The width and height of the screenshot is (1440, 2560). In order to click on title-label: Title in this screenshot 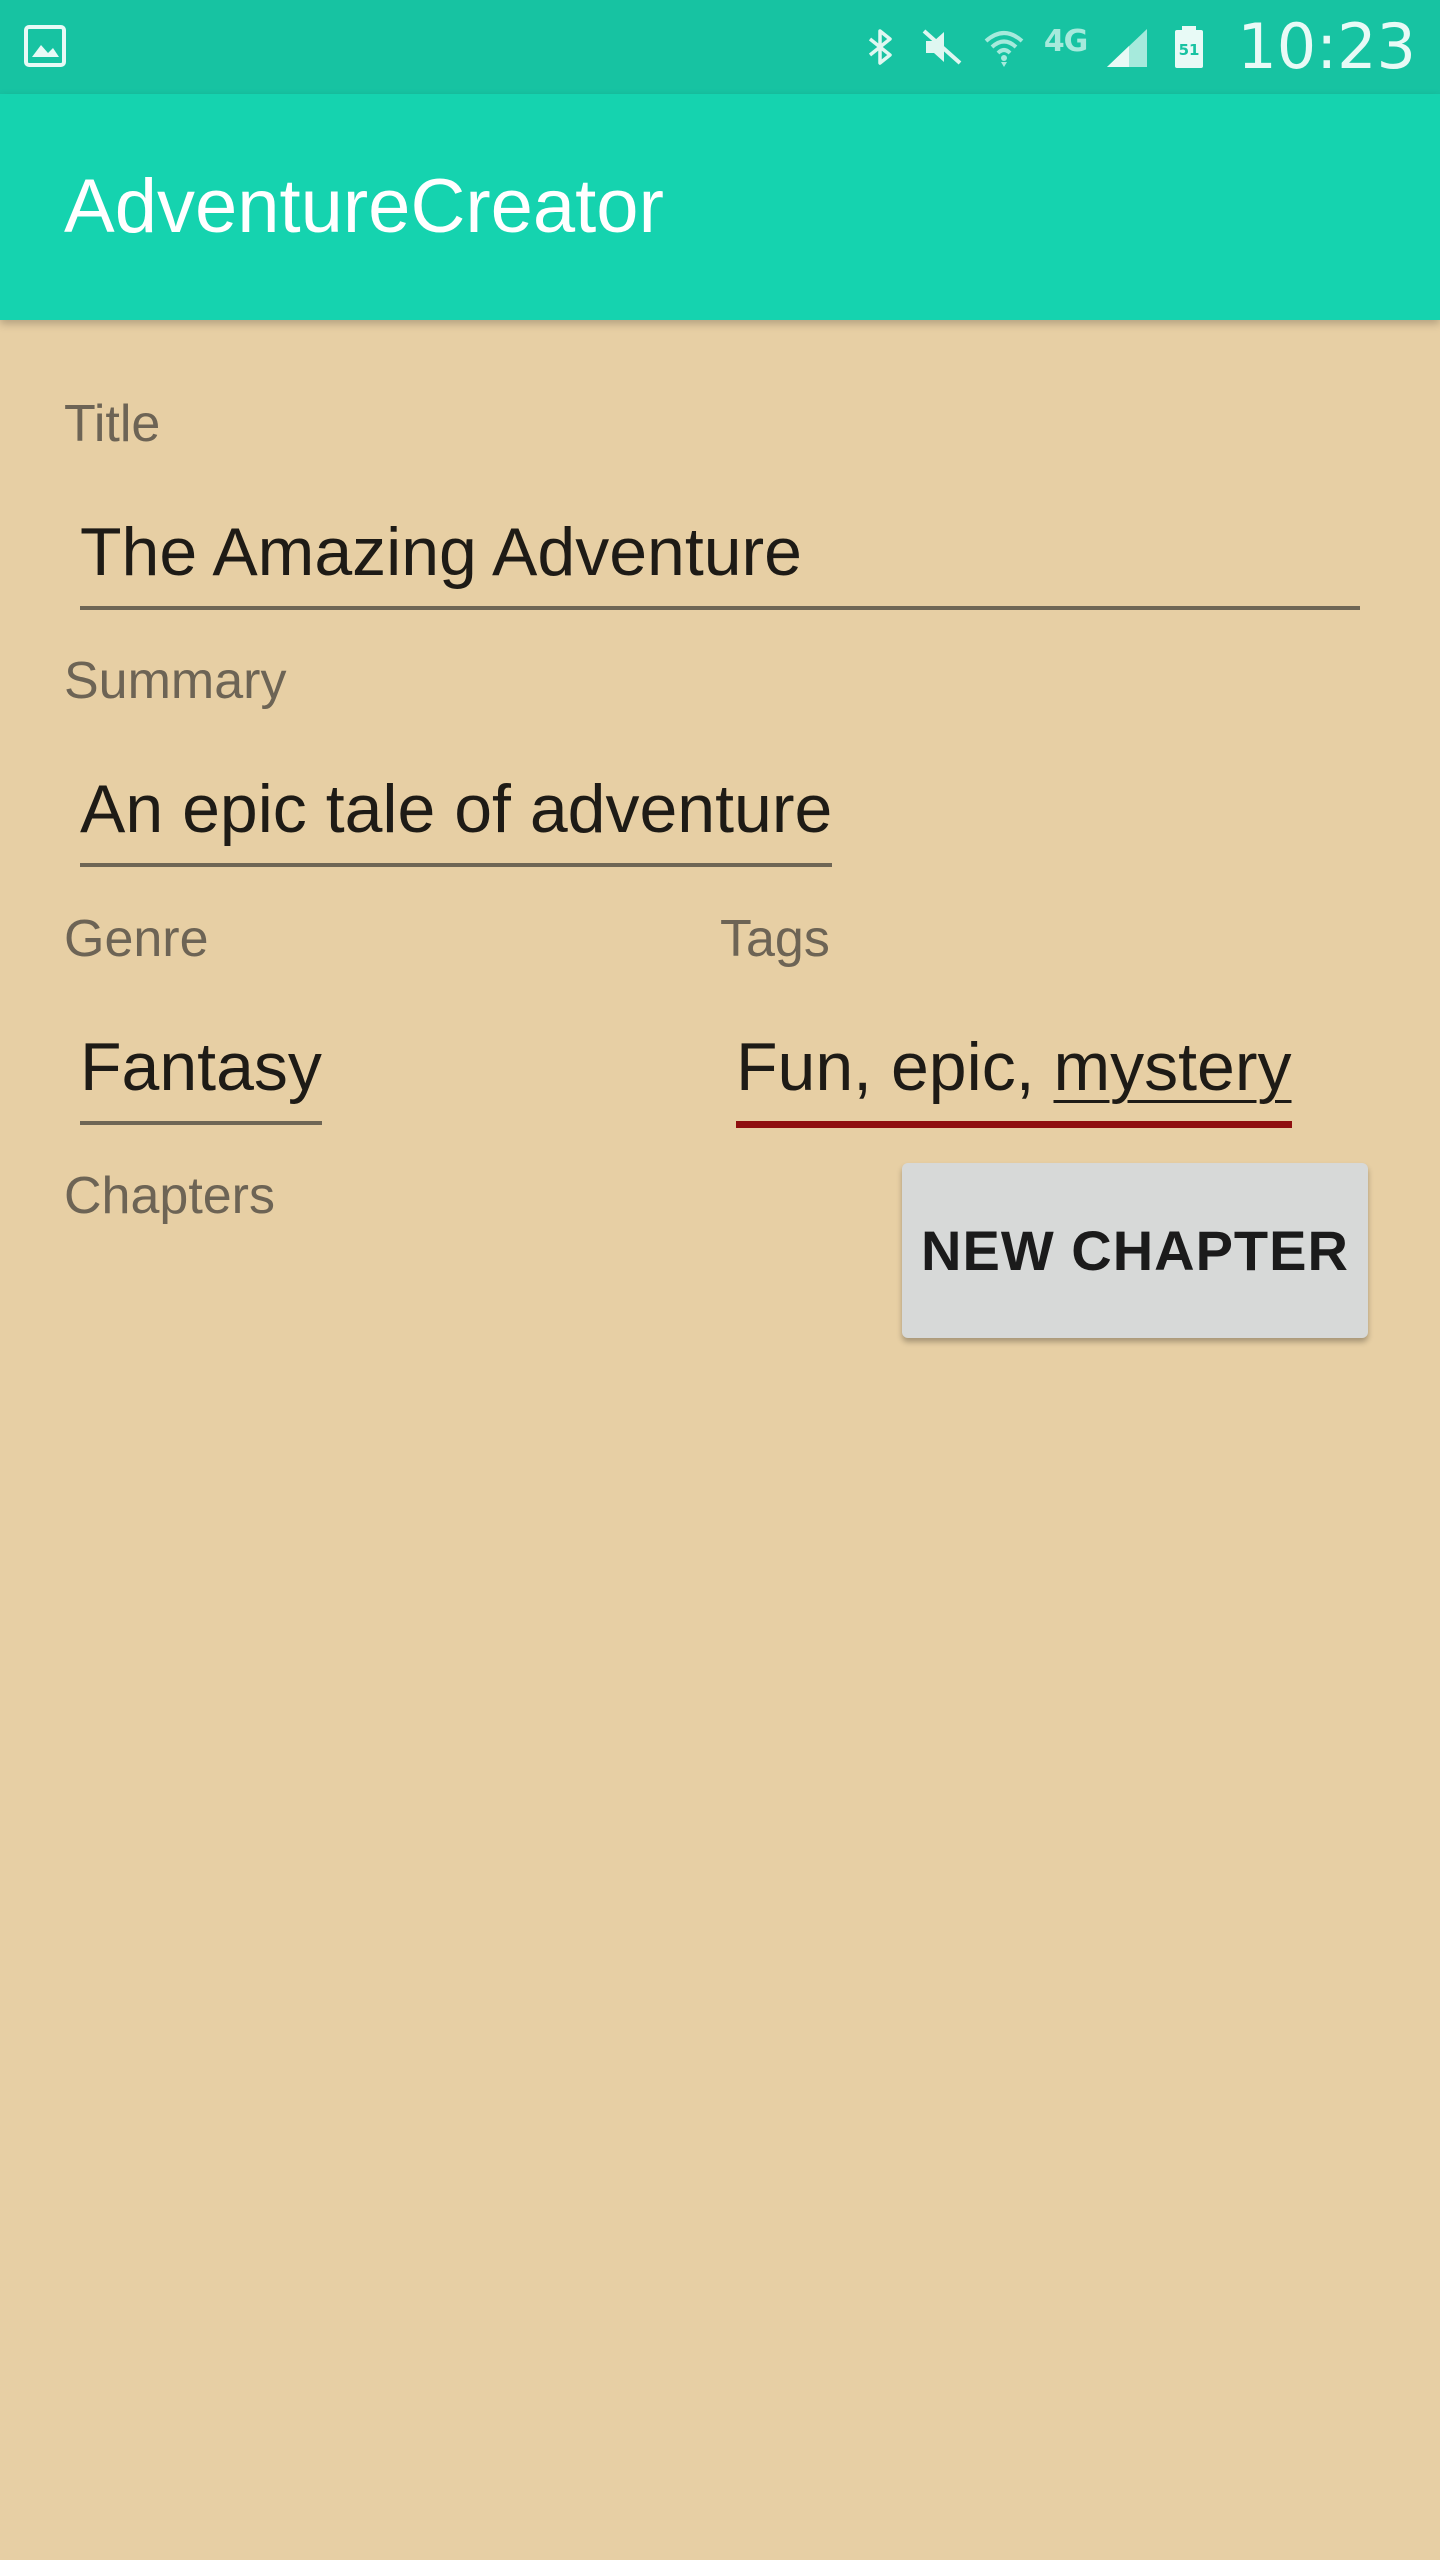, I will do `click(112, 424)`.